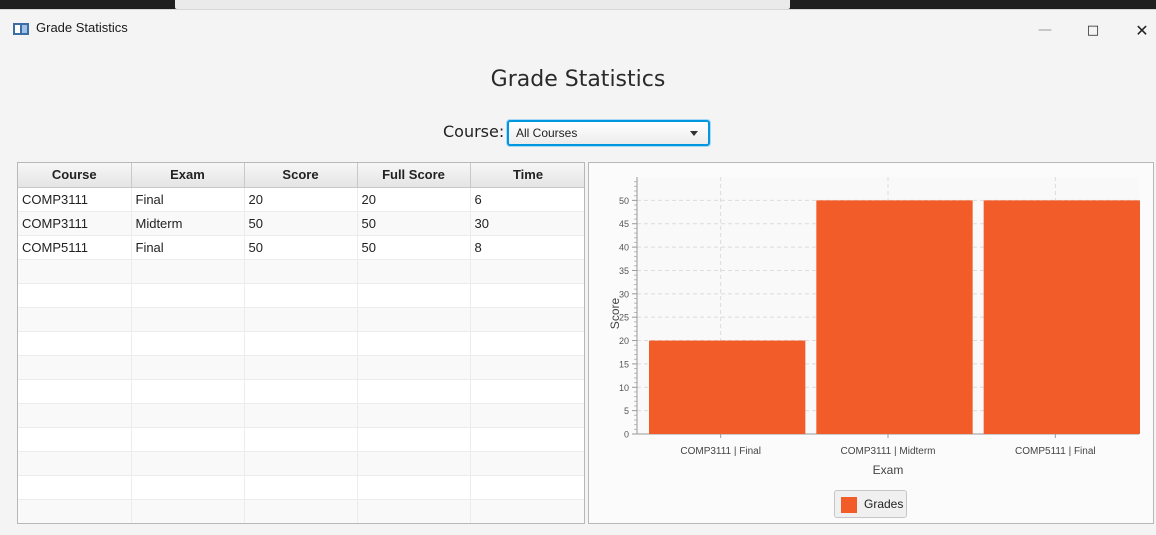 The width and height of the screenshot is (1156, 535). Describe the element at coordinates (624, 388) in the screenshot. I see `y-tick-label: 10` at that location.